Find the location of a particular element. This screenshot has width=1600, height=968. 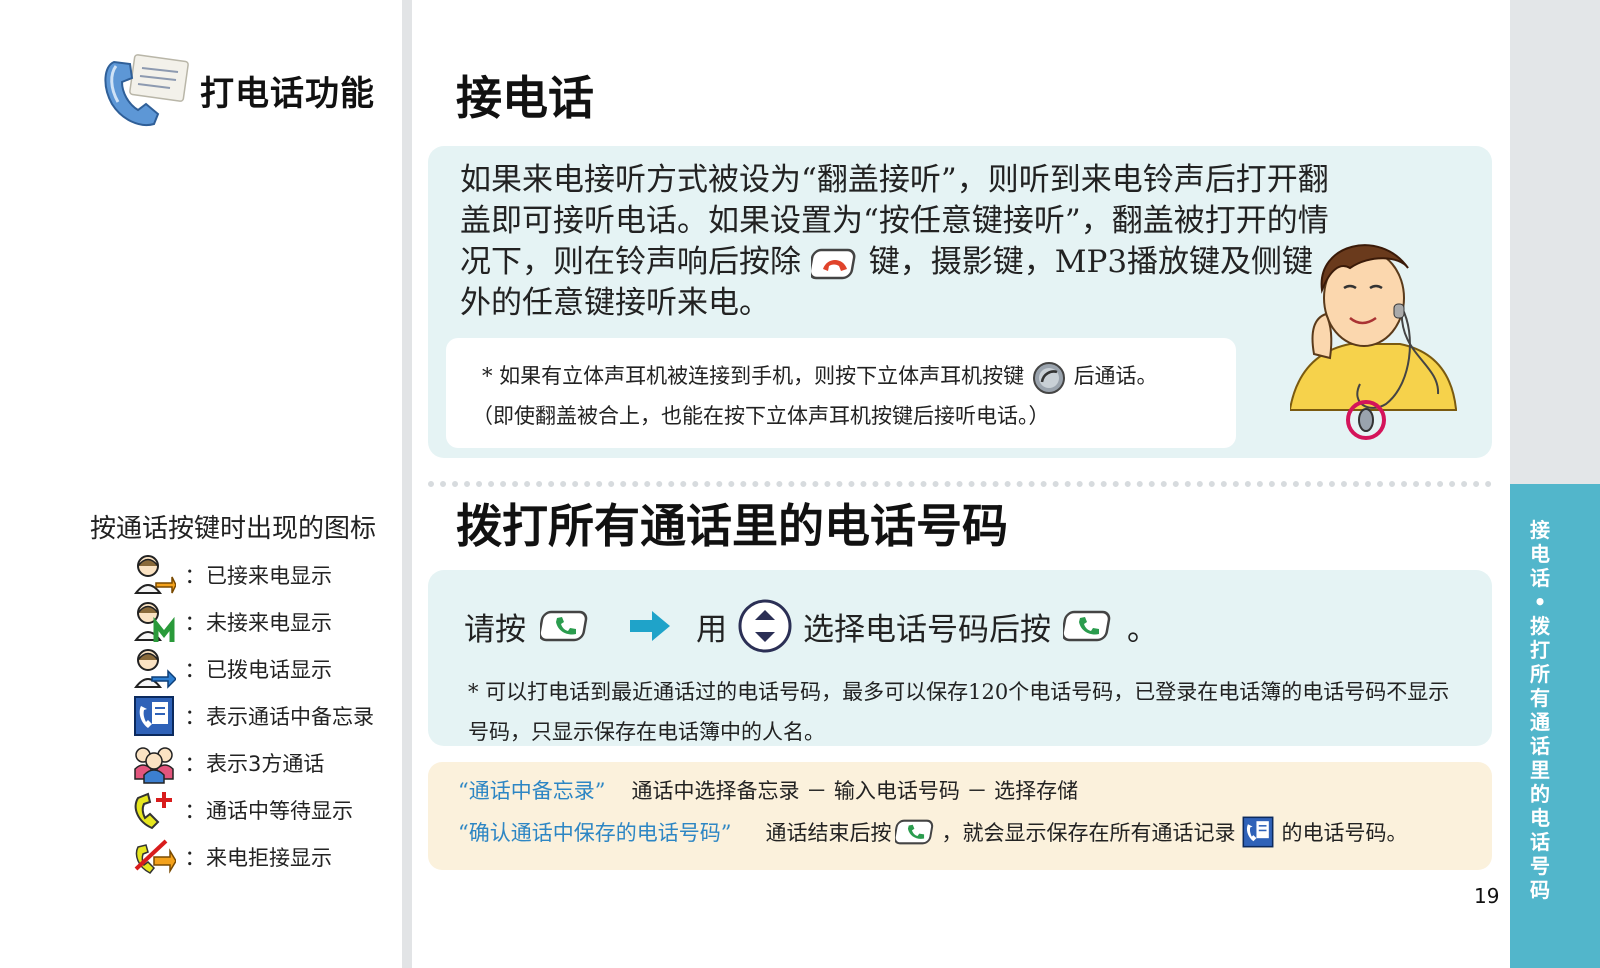

legend-item: ： 已拨电话显示 is located at coordinates (232, 669).